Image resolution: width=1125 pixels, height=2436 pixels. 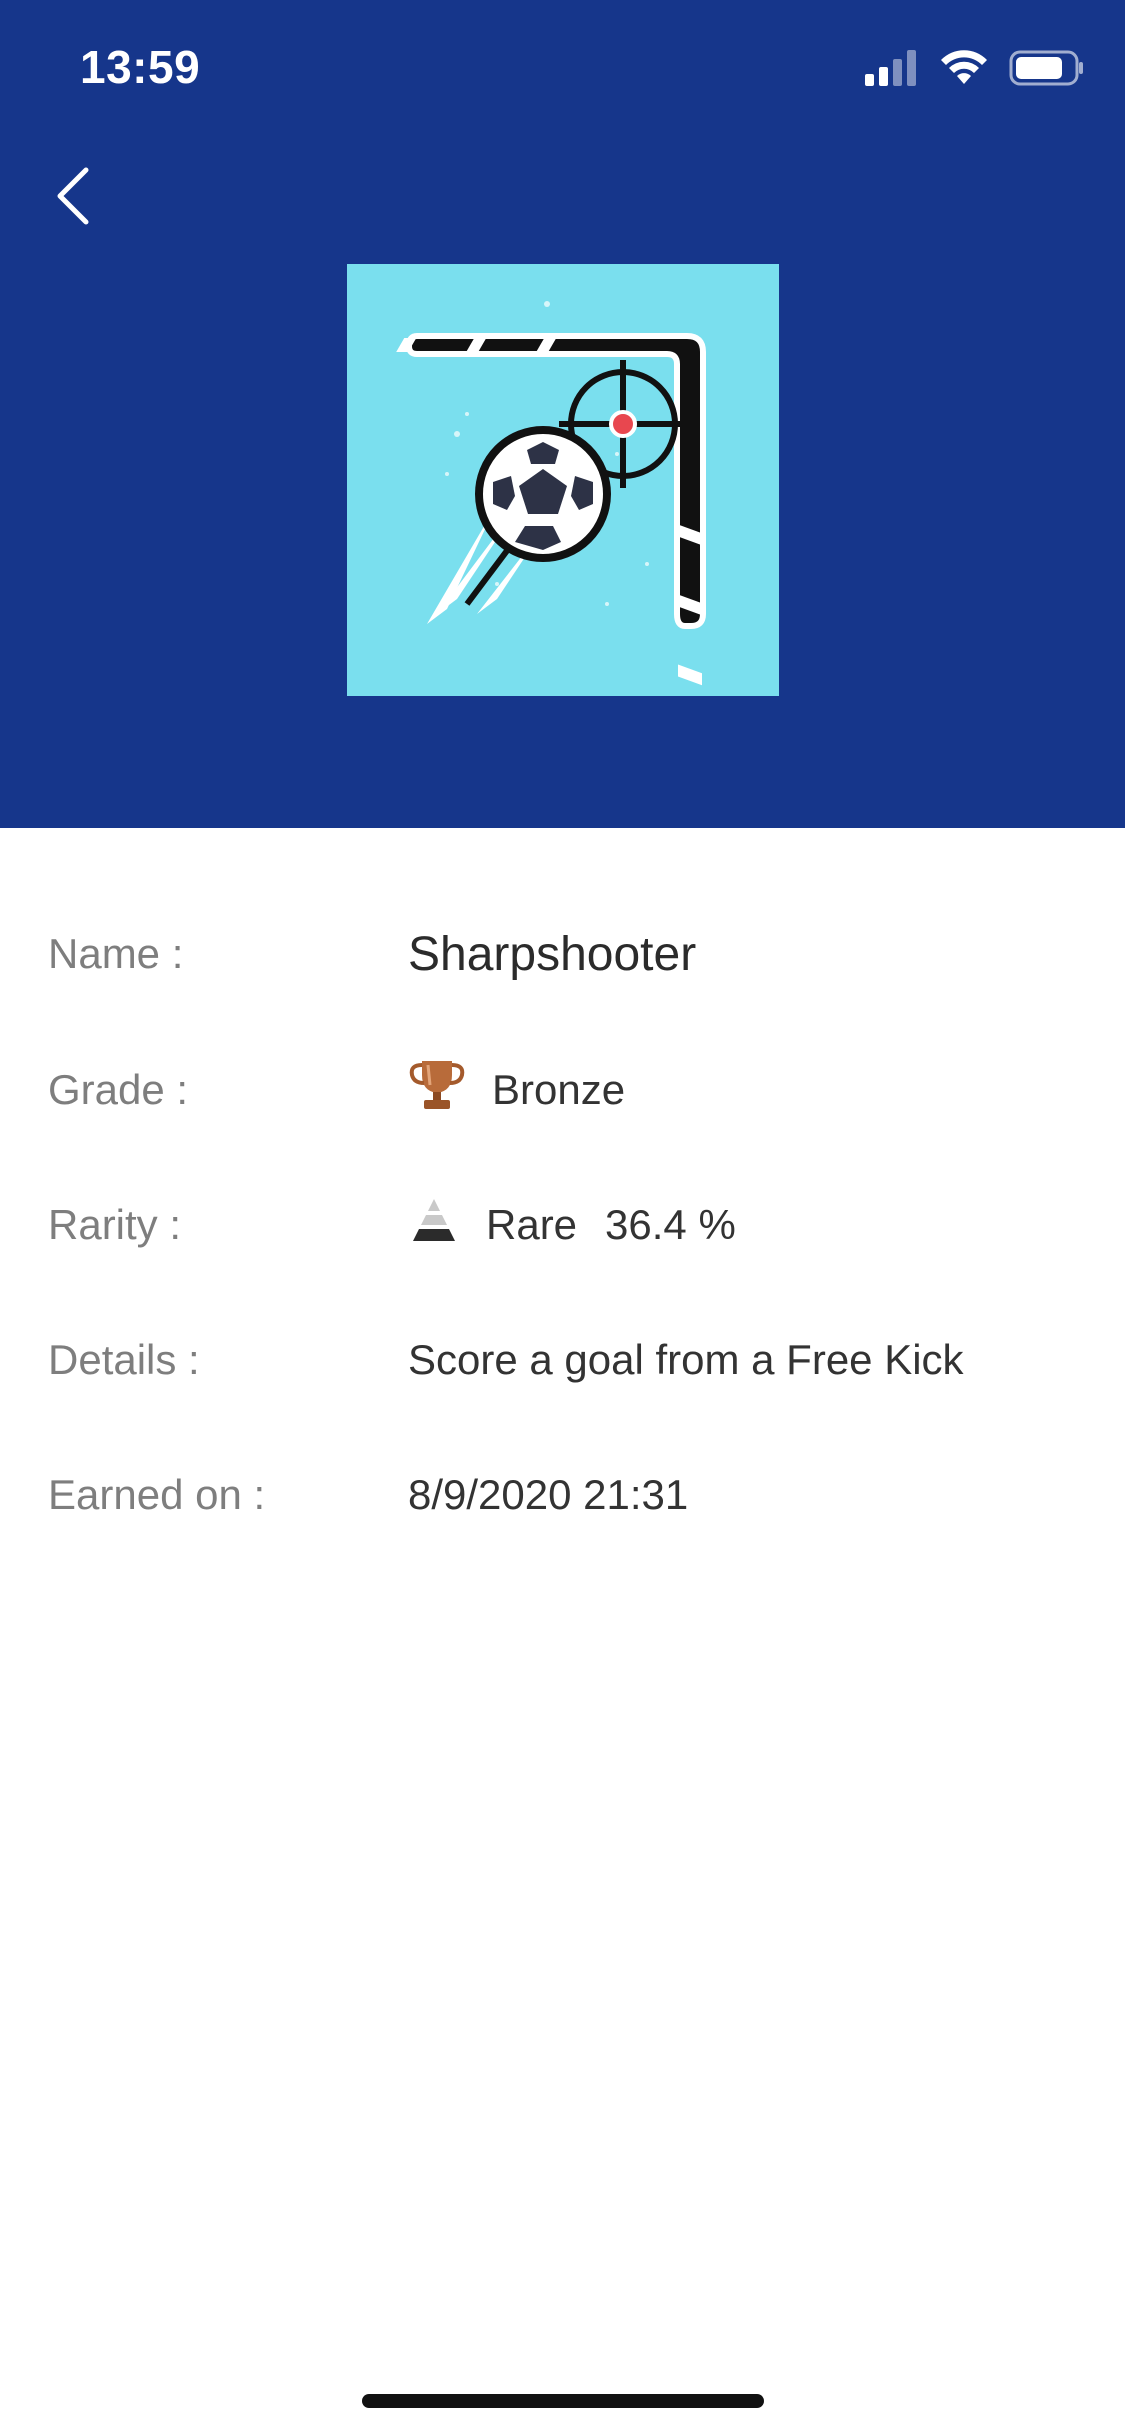 What do you see at coordinates (118, 1089) in the screenshot?
I see `grade-label: Grade :` at bounding box center [118, 1089].